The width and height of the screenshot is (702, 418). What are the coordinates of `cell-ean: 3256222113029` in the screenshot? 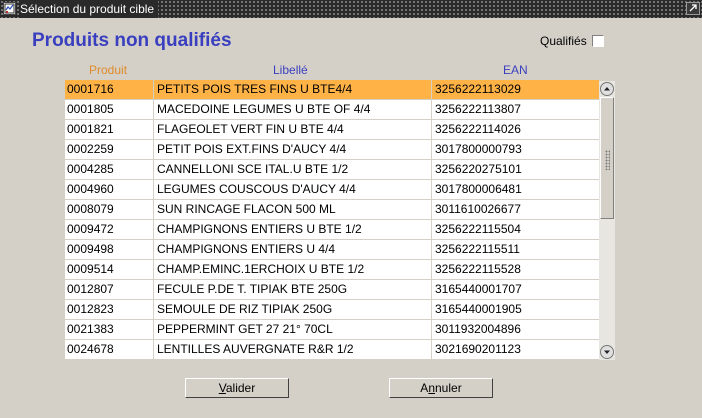 It's located at (515, 89).